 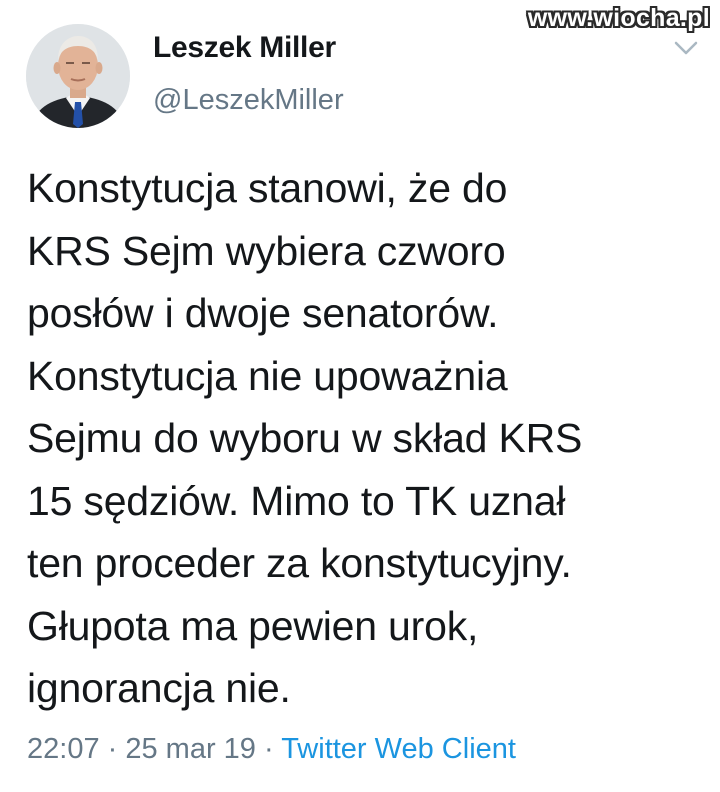 What do you see at coordinates (686, 48) in the screenshot?
I see `chevron-down-icon` at bounding box center [686, 48].